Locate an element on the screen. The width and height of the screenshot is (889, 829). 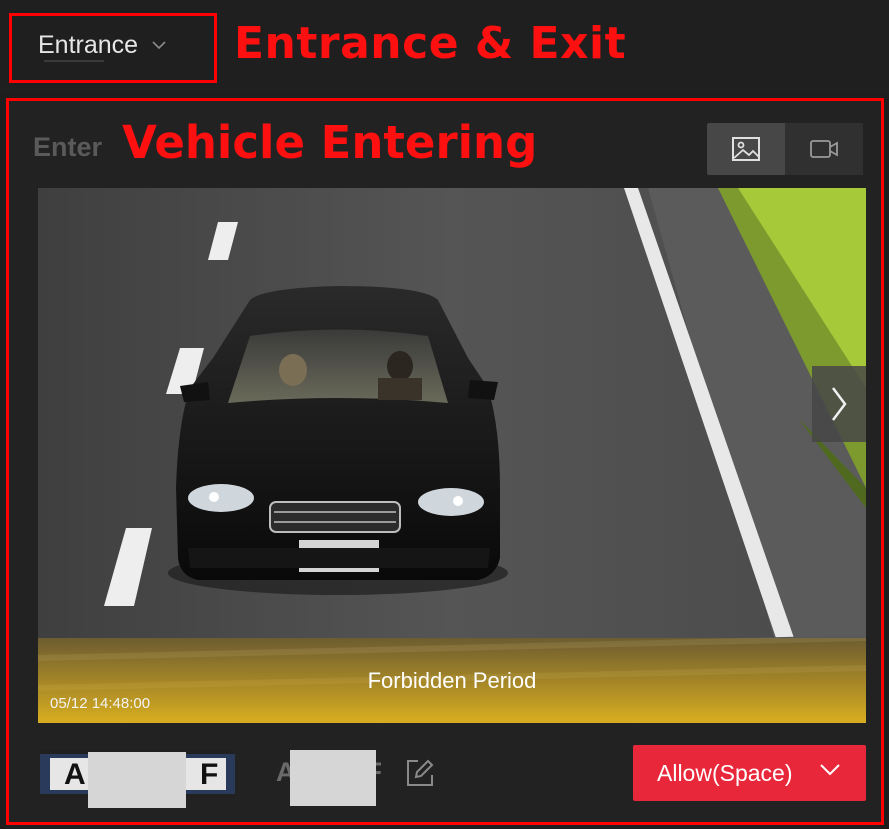
capture-info-overlay: Forbidden Period 05/12 14:48:00 is located at coordinates (452, 680).